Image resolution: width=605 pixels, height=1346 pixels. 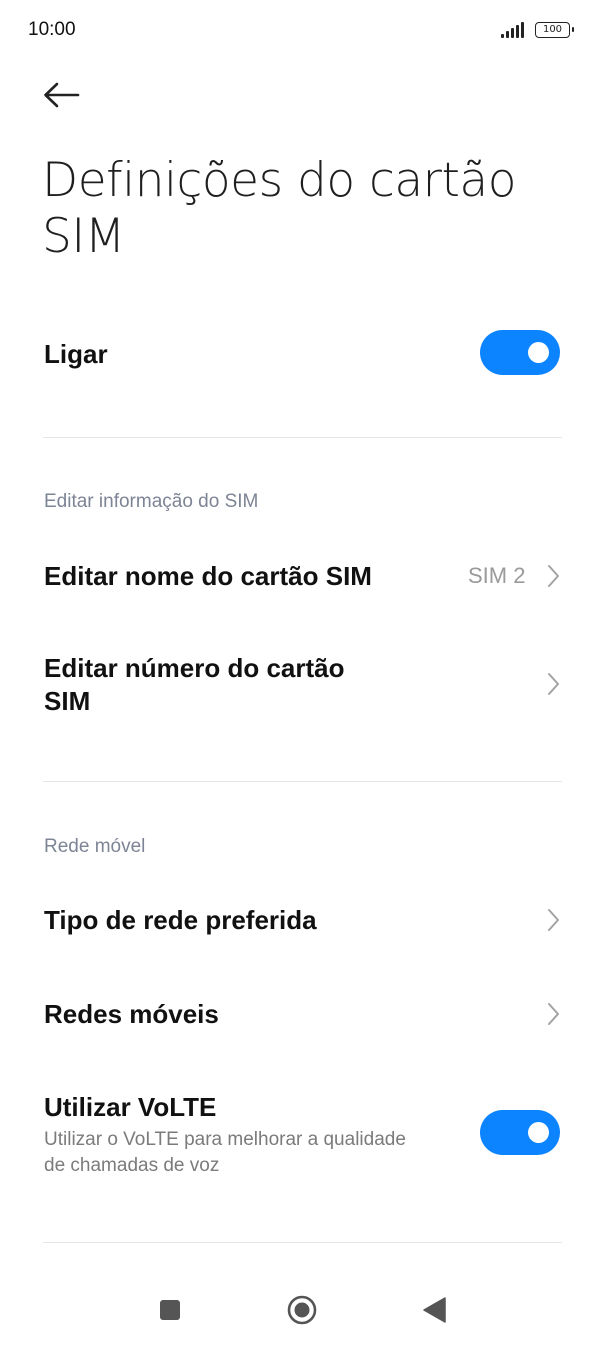 I want to click on preferred-network-type-row: Tipo de rede preferida, so click(x=302, y=921).